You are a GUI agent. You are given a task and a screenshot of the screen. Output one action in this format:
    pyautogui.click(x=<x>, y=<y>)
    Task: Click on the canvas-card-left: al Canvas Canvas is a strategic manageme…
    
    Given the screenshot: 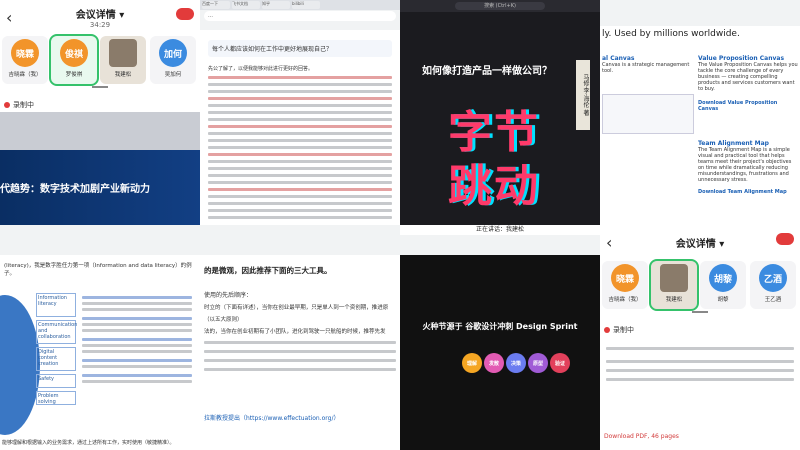 What is the action you would take?
    pyautogui.click(x=648, y=94)
    